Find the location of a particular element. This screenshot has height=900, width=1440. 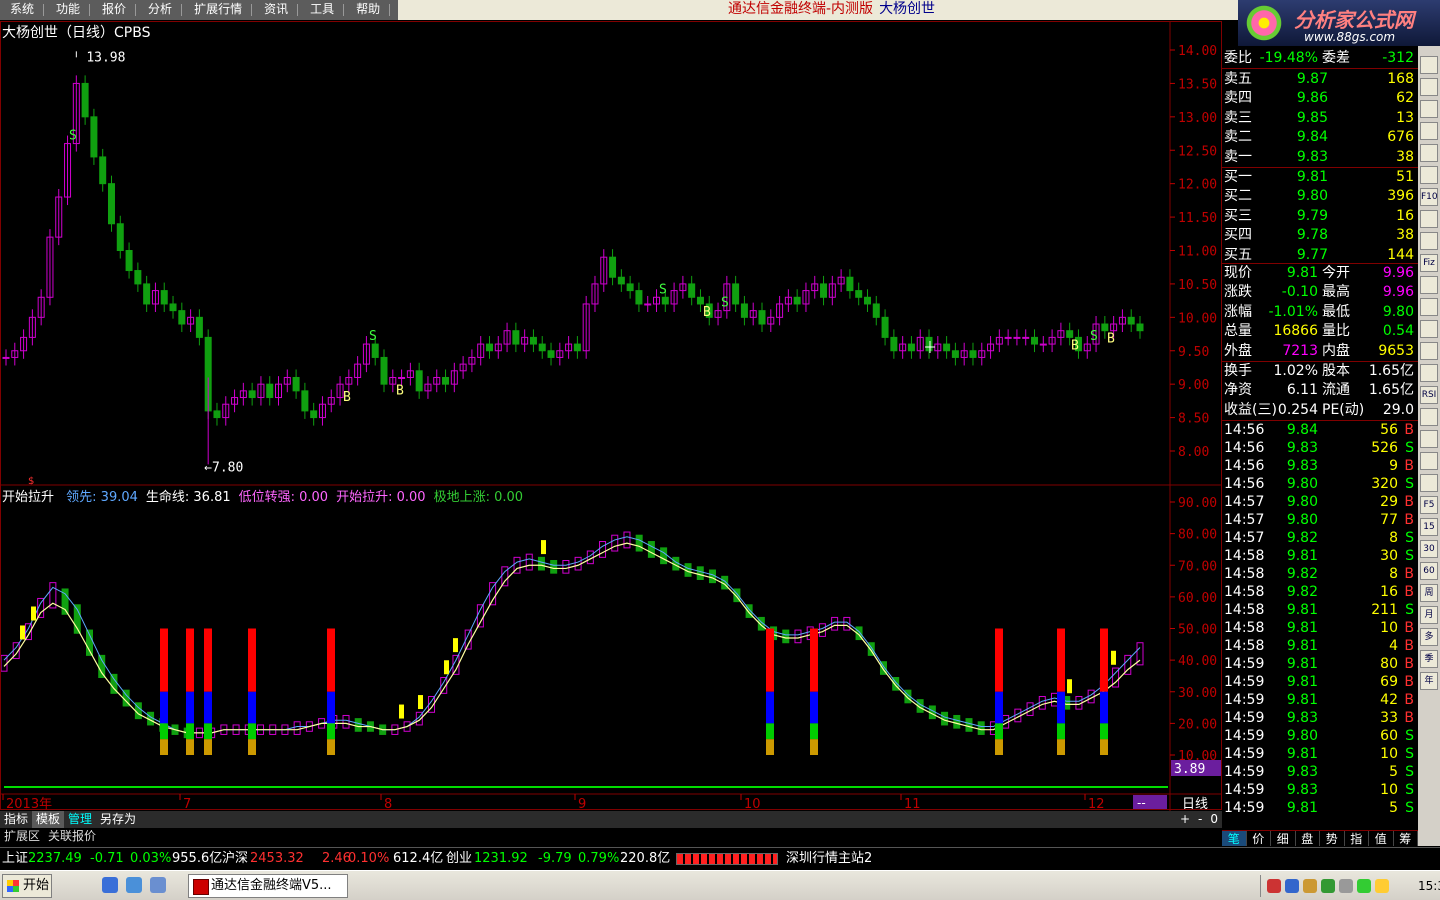

window-title: 通达信金融终端-内测版 大杨创世 is located at coordinates (831, 9).